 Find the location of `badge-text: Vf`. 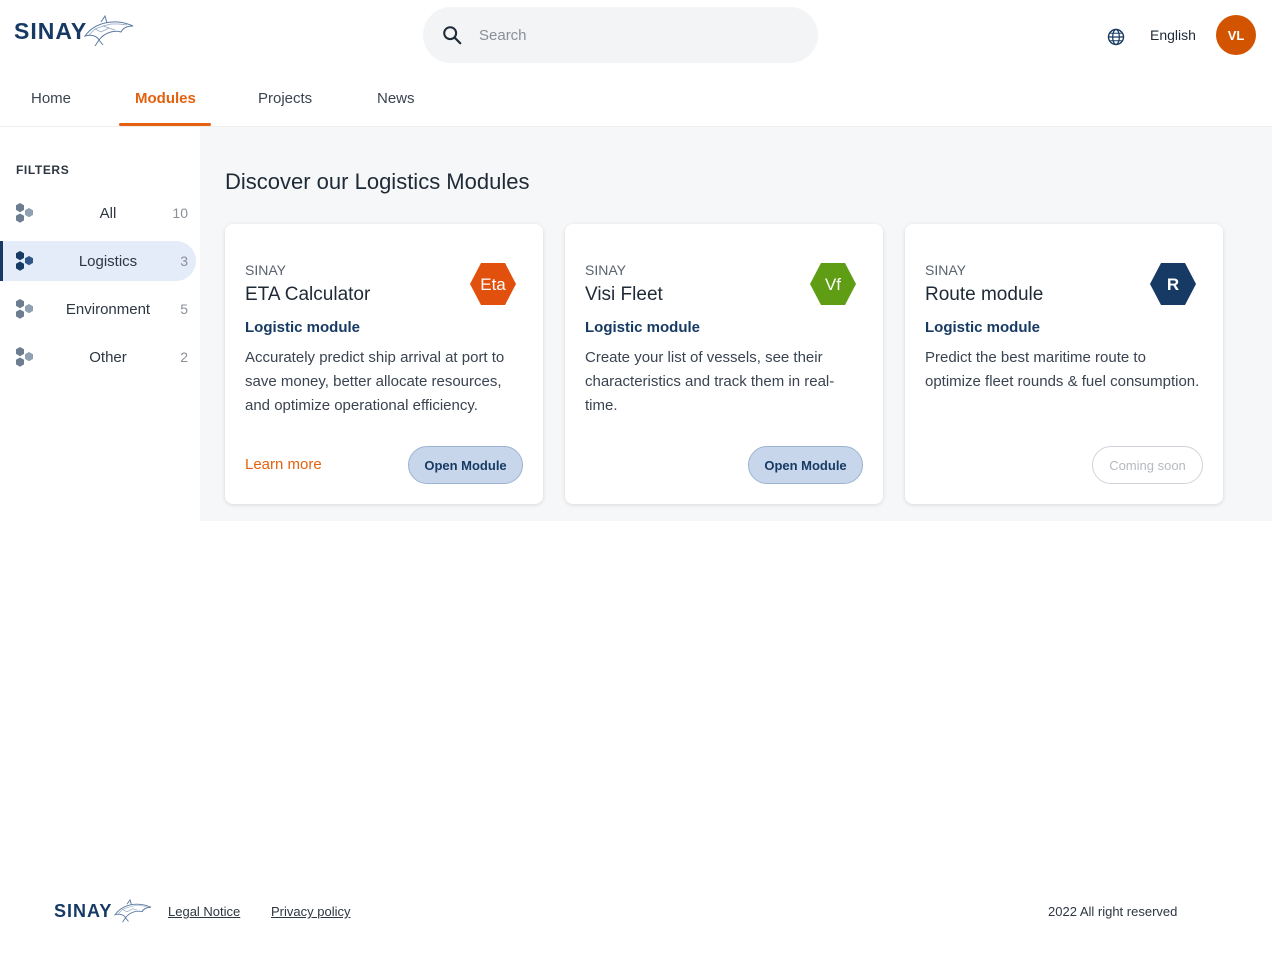

badge-text: Vf is located at coordinates (833, 284).